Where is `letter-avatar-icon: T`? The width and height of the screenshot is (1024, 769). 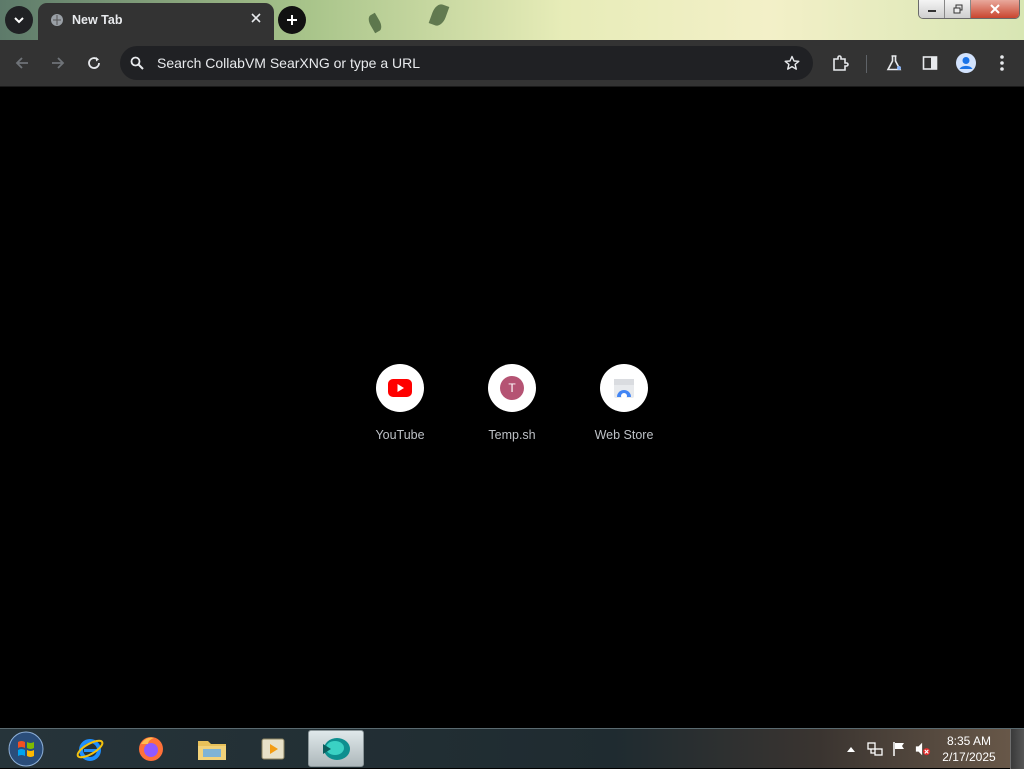 letter-avatar-icon: T is located at coordinates (512, 388).